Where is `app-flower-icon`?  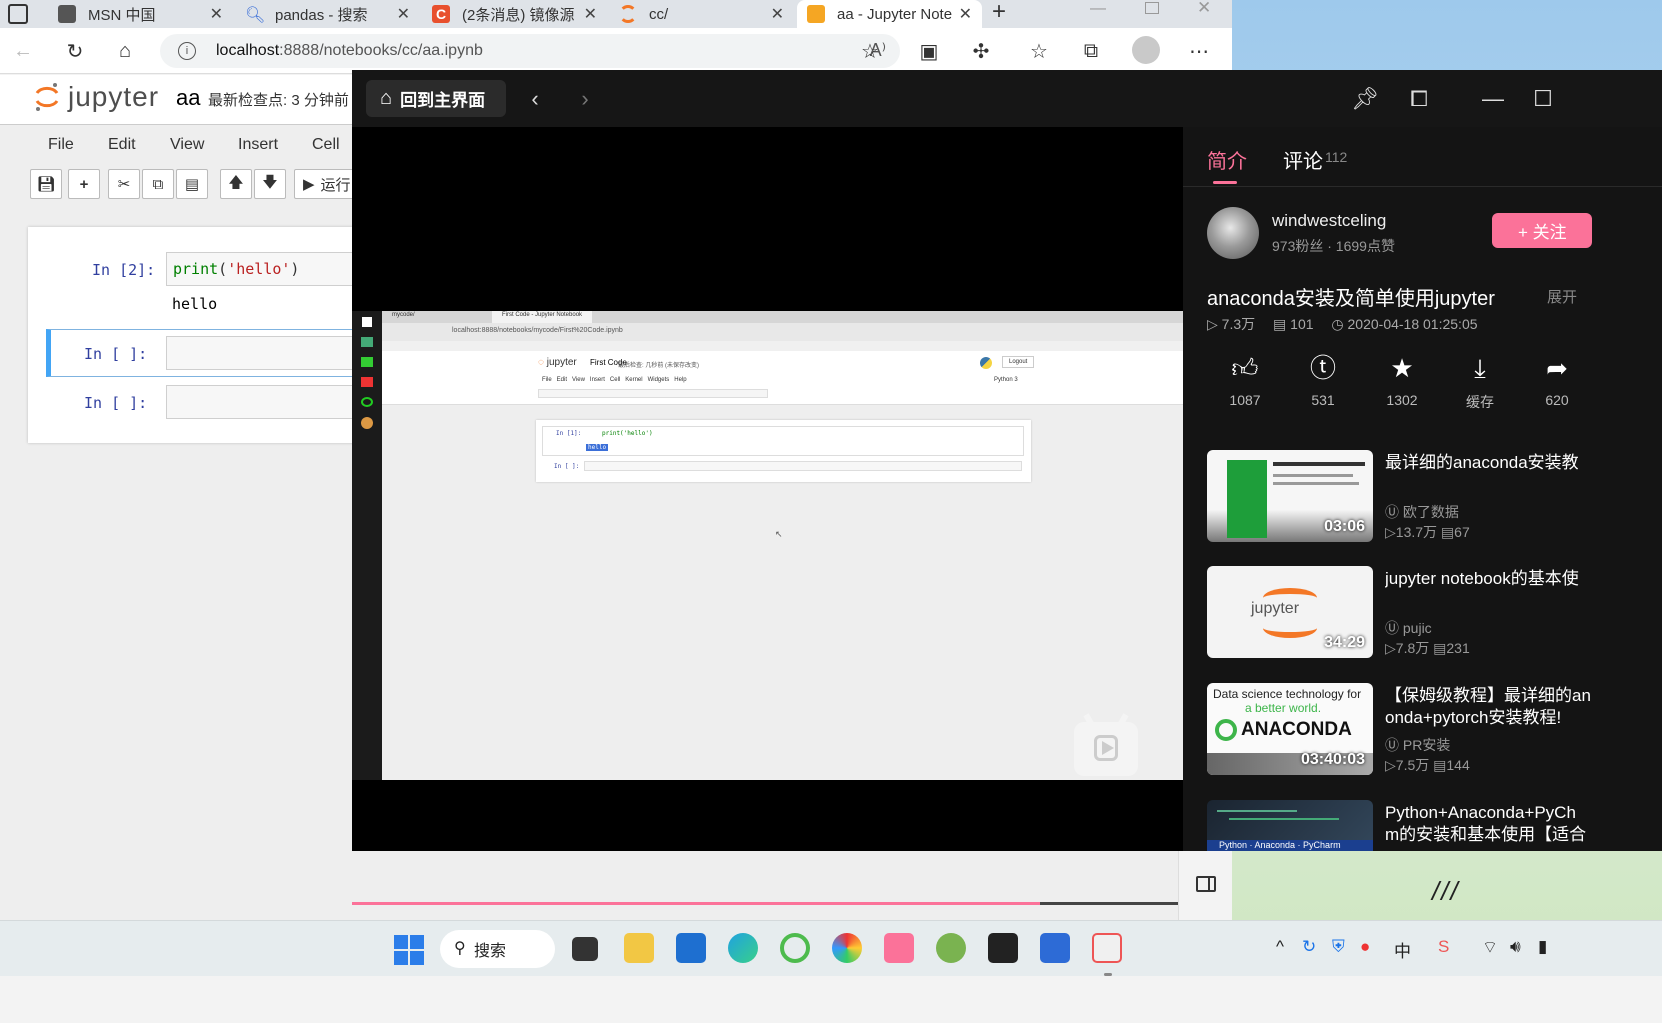 app-flower-icon is located at coordinates (847, 948).